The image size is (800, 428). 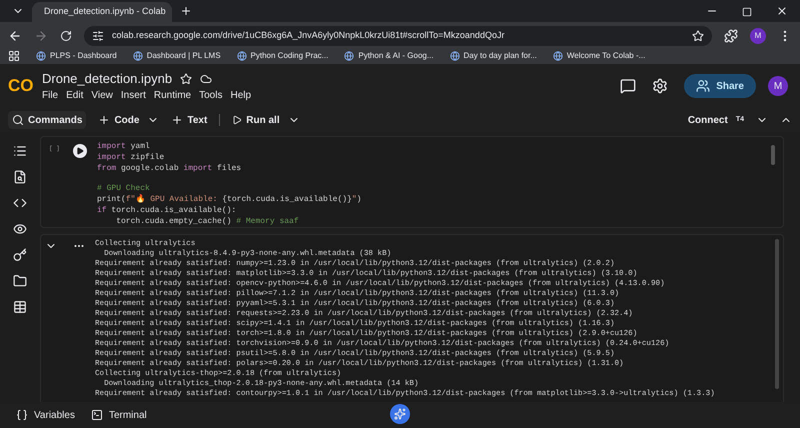 What do you see at coordinates (107, 78) in the screenshot?
I see `notebook-title: Drone_detection.ipynb` at bounding box center [107, 78].